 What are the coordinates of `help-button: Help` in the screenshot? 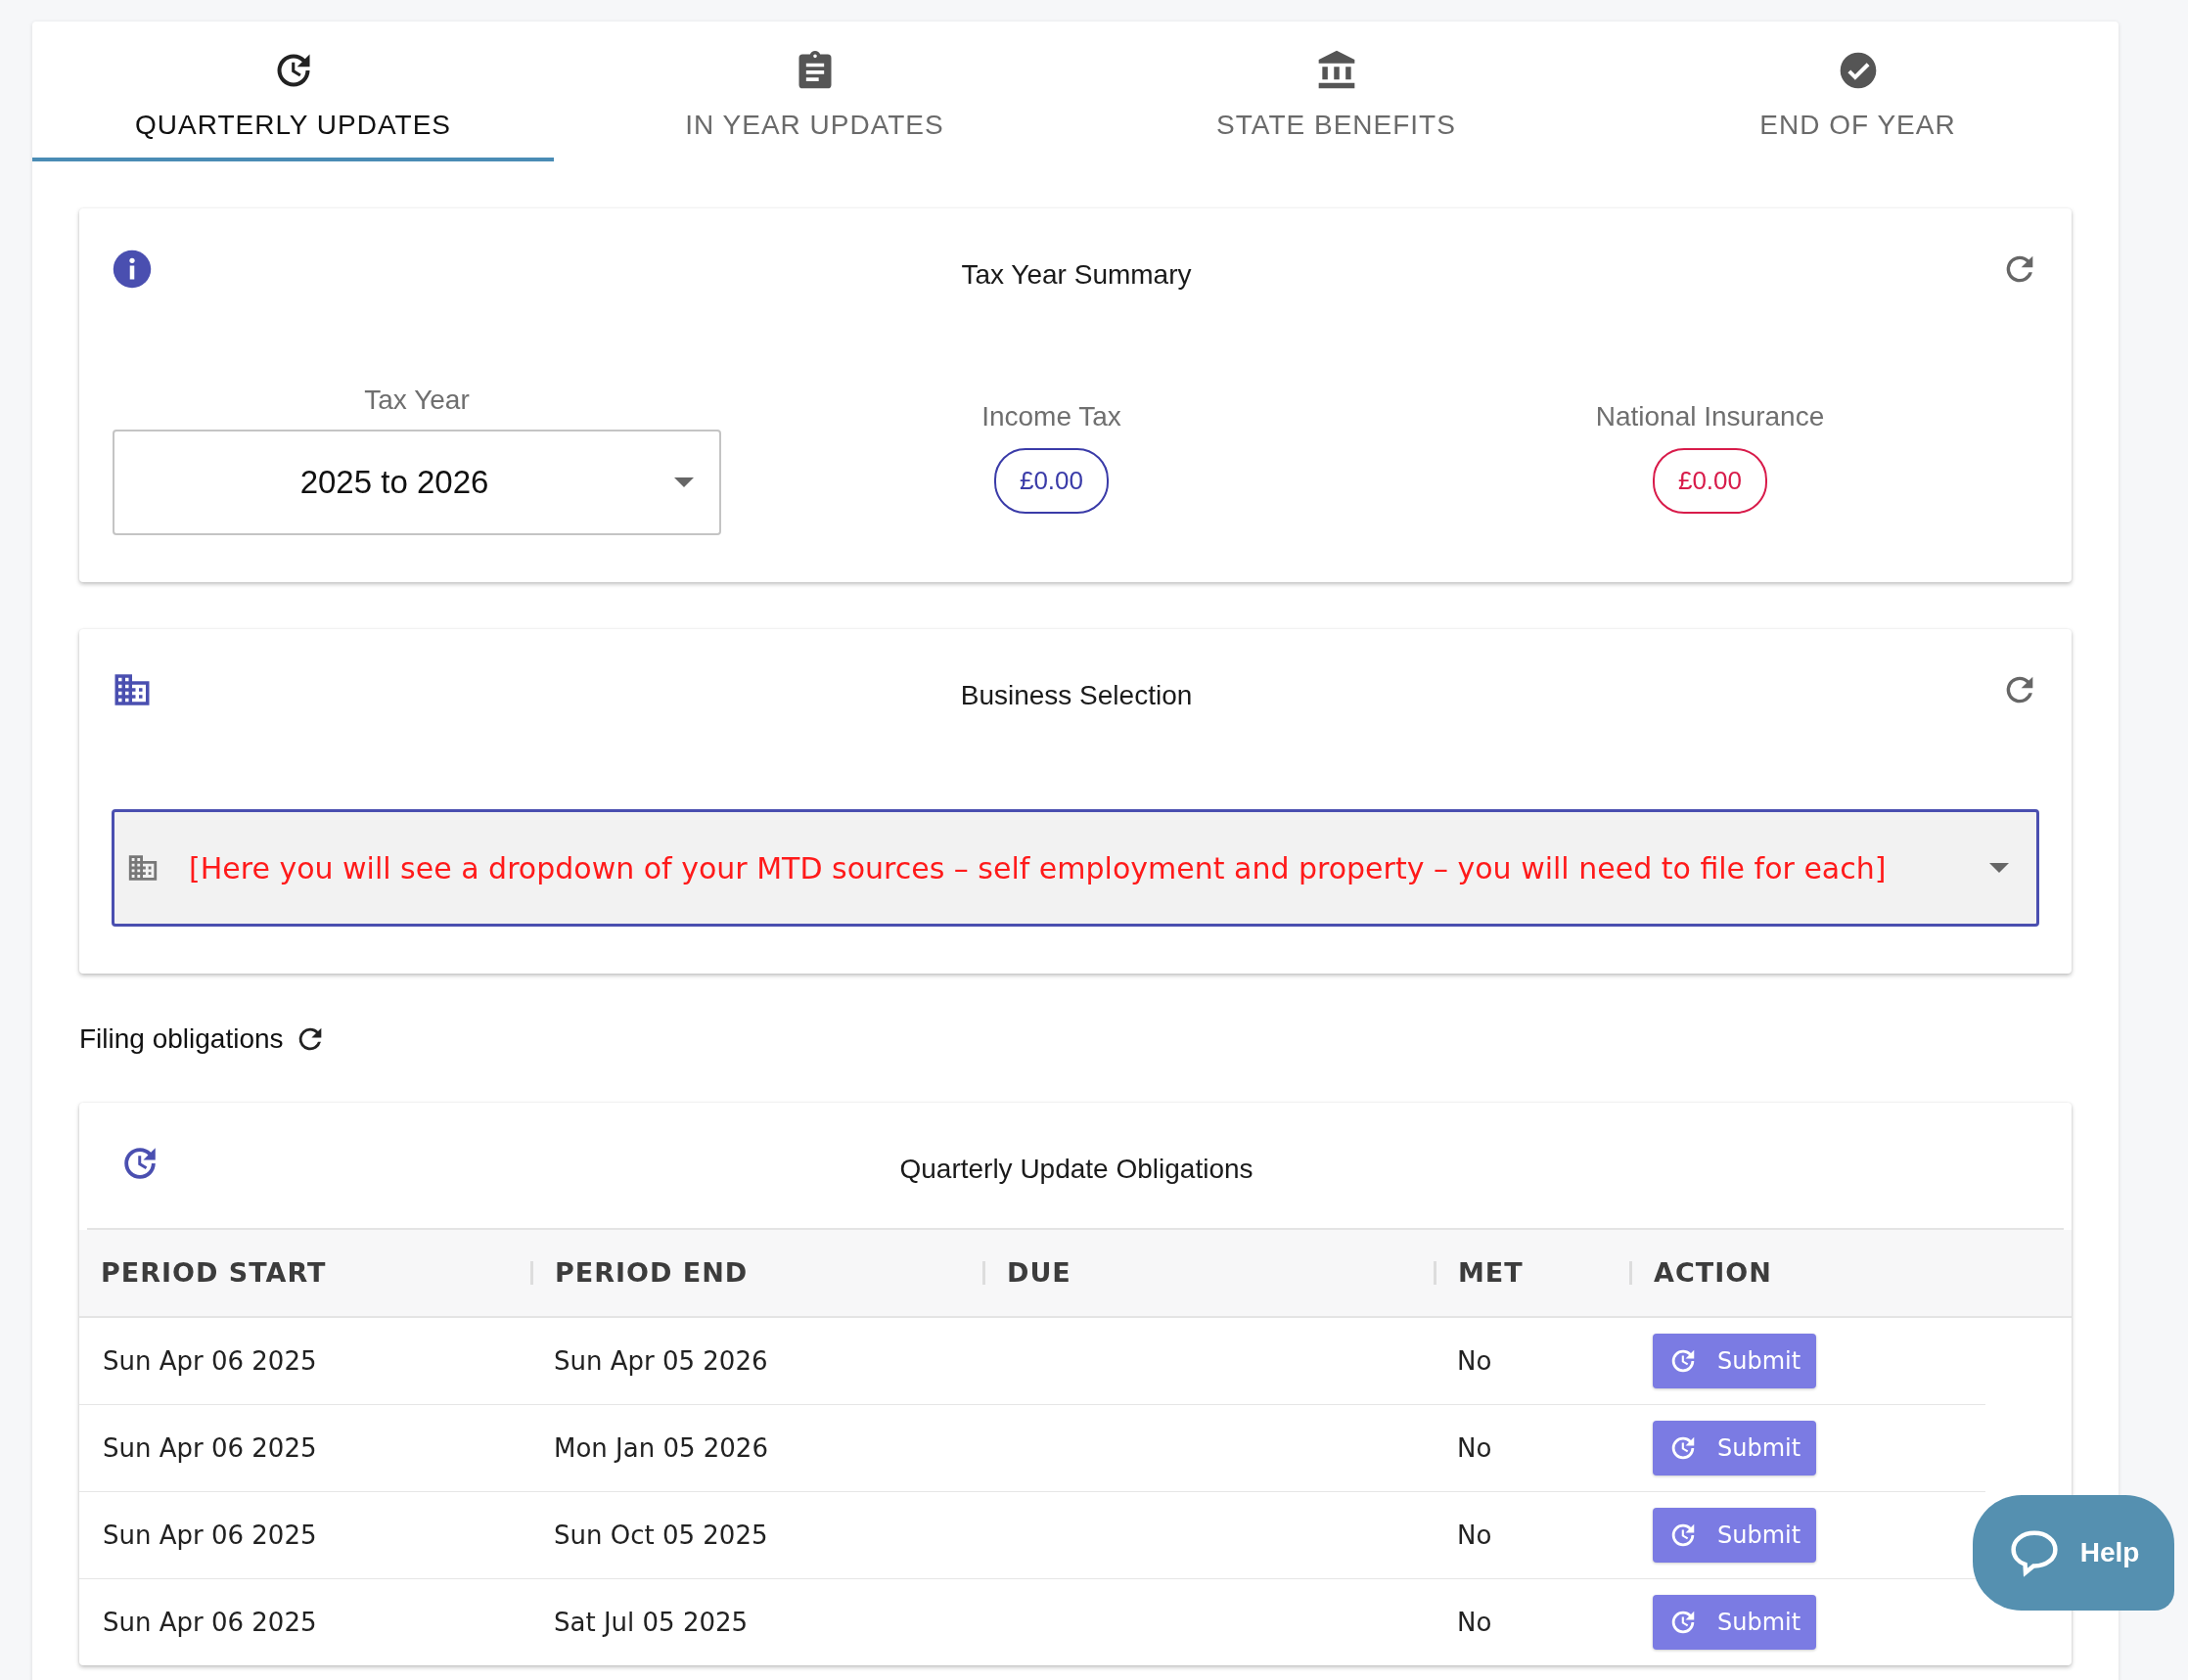 It's located at (2073, 1553).